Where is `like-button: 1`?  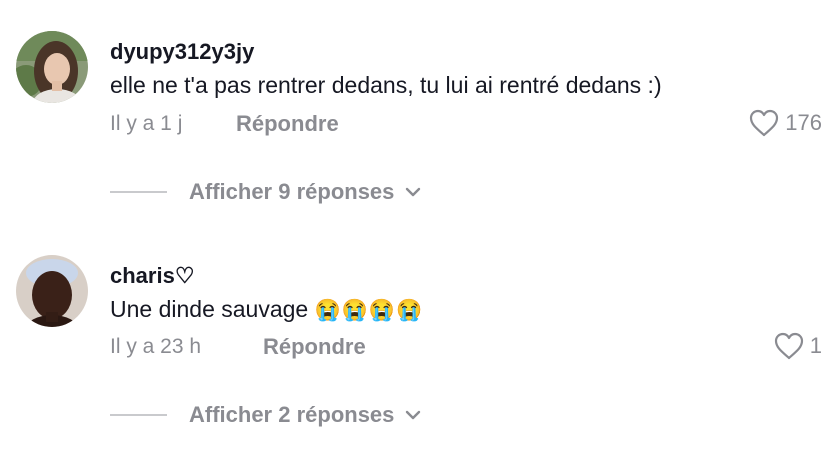 like-button: 1 is located at coordinates (798, 346).